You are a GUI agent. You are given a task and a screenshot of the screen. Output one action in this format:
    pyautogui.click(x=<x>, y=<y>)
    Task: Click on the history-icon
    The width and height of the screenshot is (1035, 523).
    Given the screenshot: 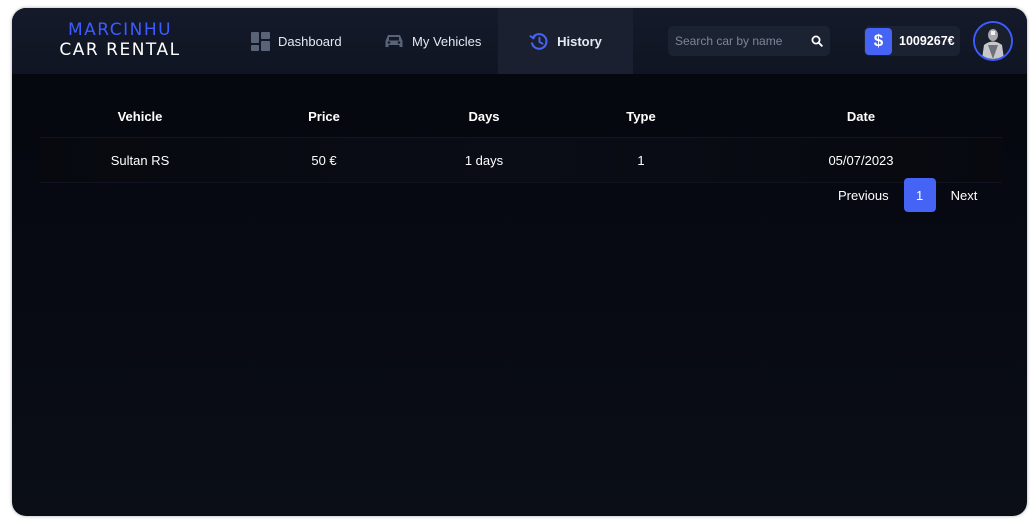 What is the action you would take?
    pyautogui.click(x=539, y=41)
    